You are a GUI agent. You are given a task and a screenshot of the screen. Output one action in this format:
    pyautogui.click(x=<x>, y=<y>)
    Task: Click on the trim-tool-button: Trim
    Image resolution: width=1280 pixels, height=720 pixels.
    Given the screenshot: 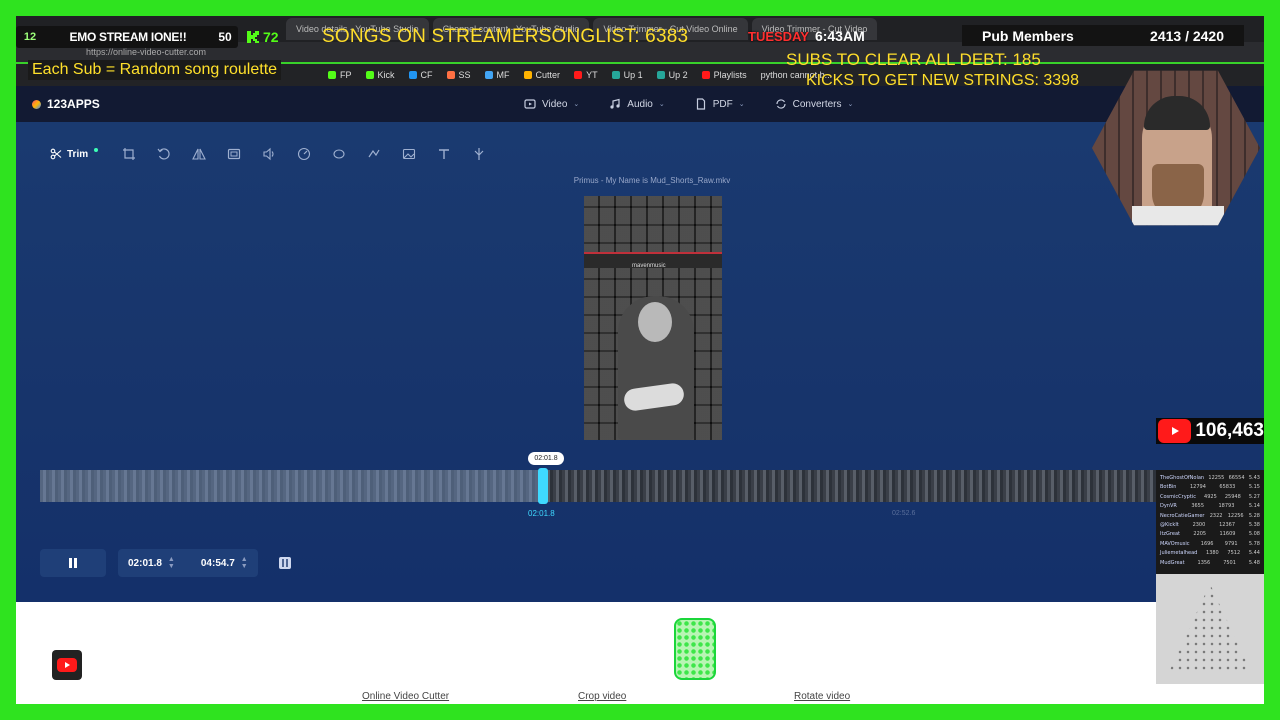 What is the action you would take?
    pyautogui.click(x=74, y=154)
    